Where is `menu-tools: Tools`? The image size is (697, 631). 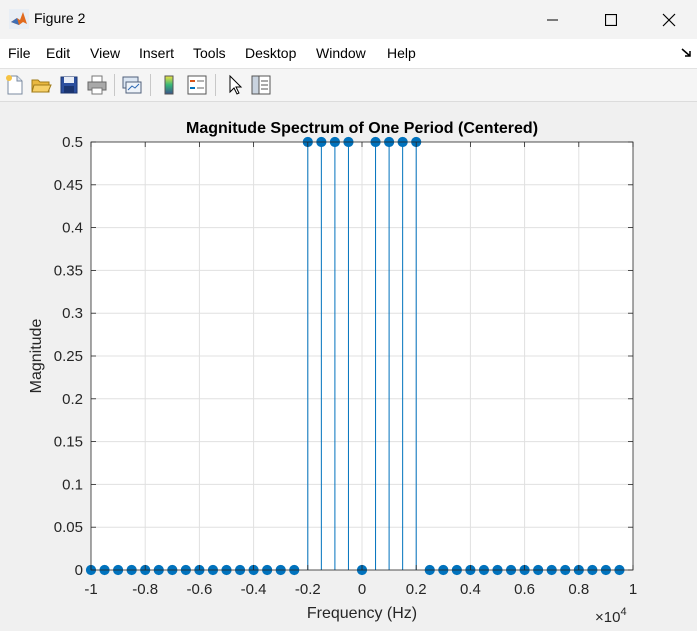
menu-tools: Tools is located at coordinates (209, 53).